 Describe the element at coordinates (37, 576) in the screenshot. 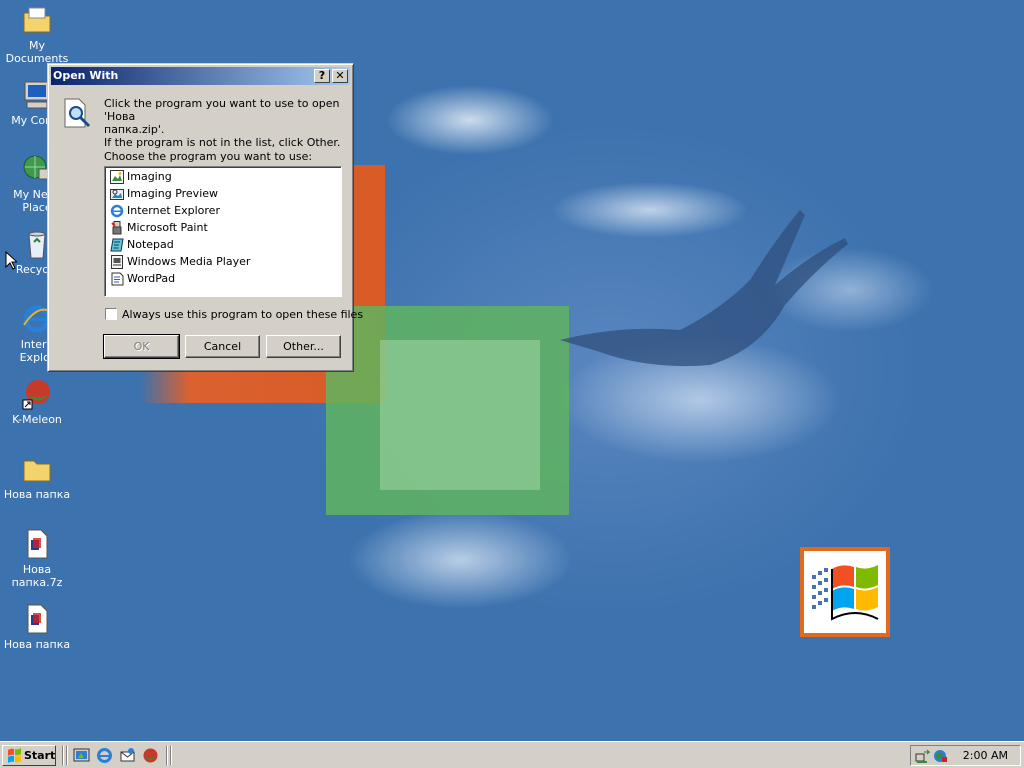

I see `desktop-icon-label: Нова папка.7z` at that location.